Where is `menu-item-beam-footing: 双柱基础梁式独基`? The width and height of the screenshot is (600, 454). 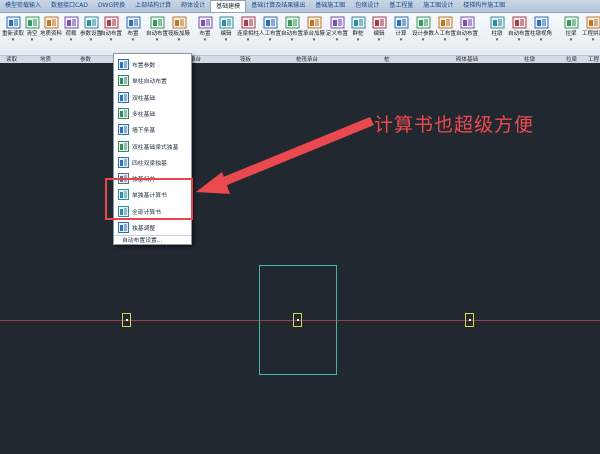 menu-item-beam-footing: 双柱基础梁式独基 is located at coordinates (152, 146).